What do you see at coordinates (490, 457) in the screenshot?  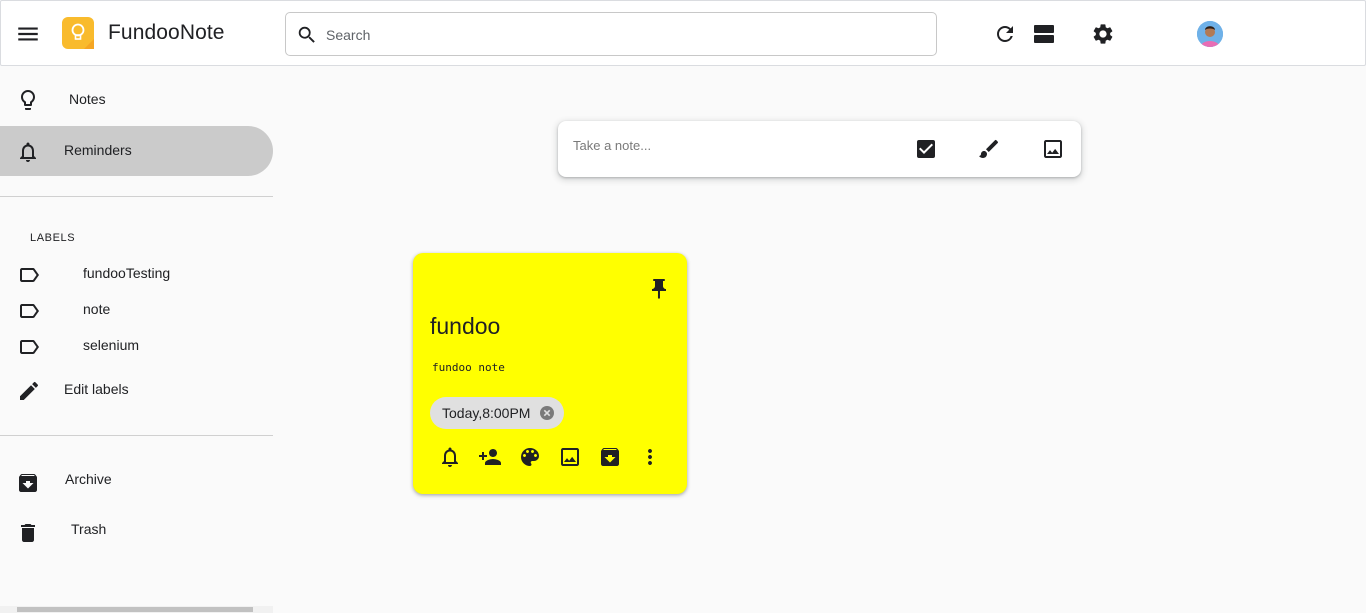 I see `add-collaborator-icon` at bounding box center [490, 457].